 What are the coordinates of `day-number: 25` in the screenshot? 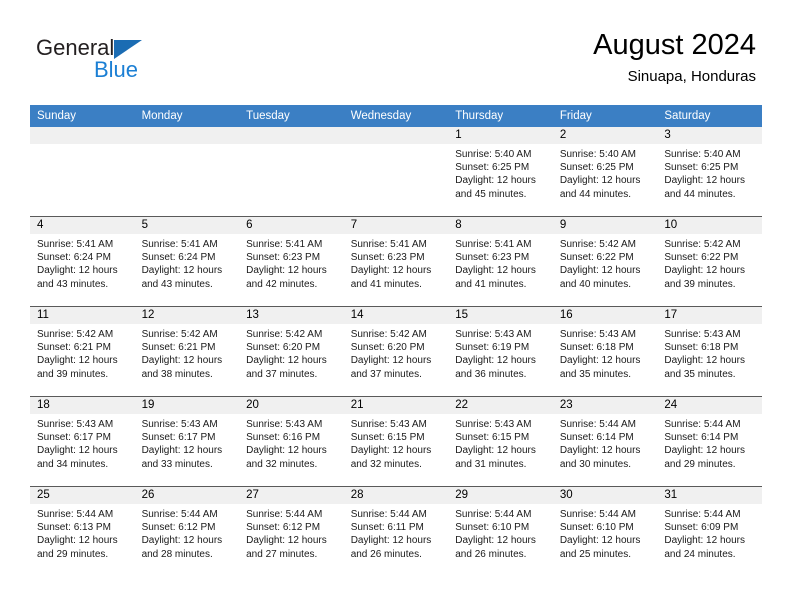 It's located at (82, 495).